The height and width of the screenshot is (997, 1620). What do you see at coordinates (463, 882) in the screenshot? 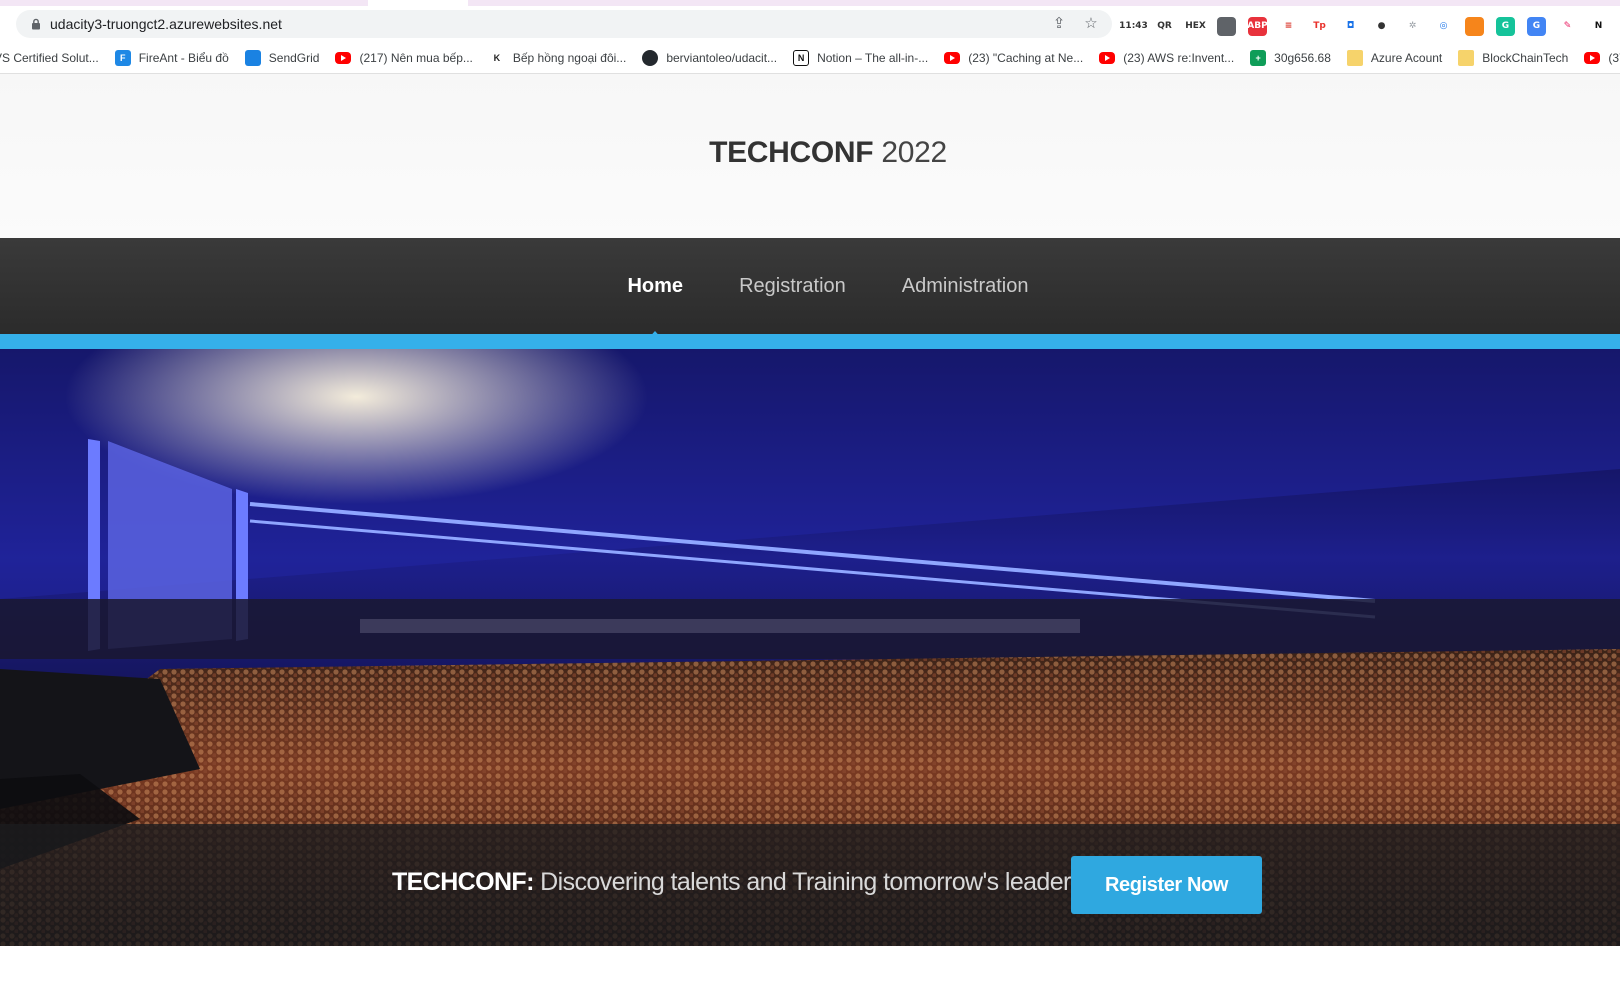
I see `hero-tagline-brand: TECHCONF:` at bounding box center [463, 882].